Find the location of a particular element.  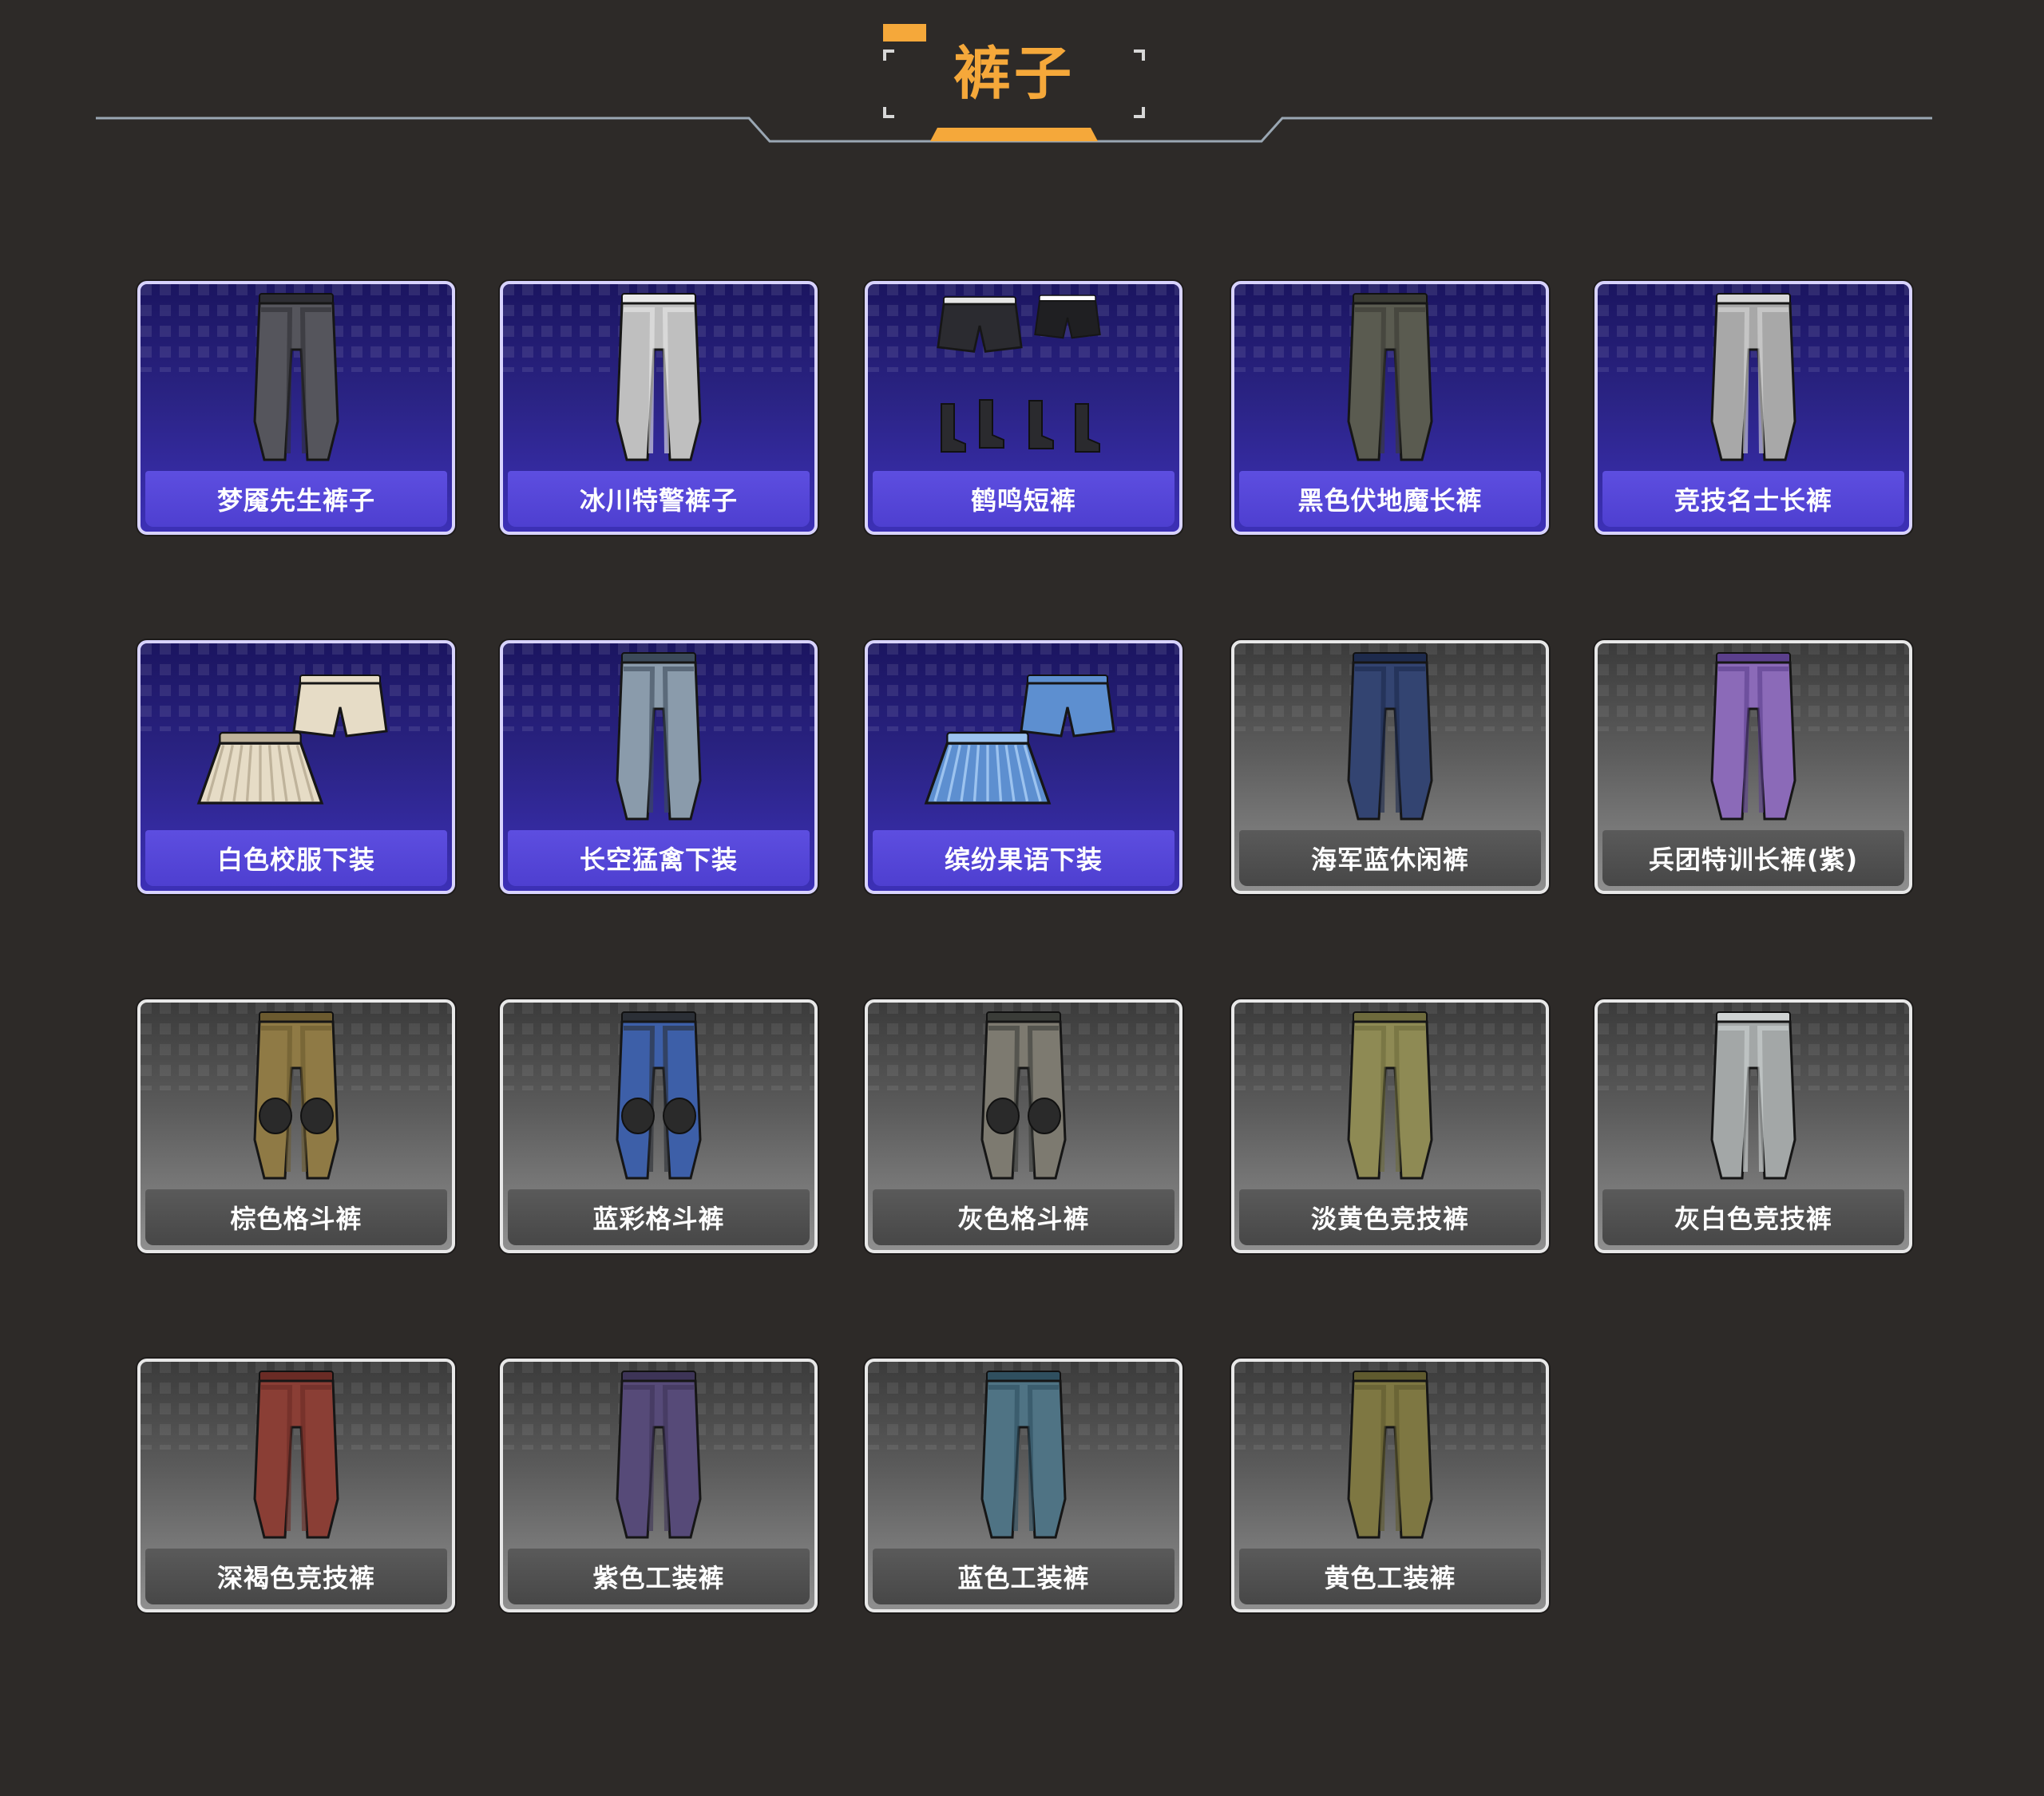

item-name: 淡黄色竞技裤 is located at coordinates (1390, 1217).